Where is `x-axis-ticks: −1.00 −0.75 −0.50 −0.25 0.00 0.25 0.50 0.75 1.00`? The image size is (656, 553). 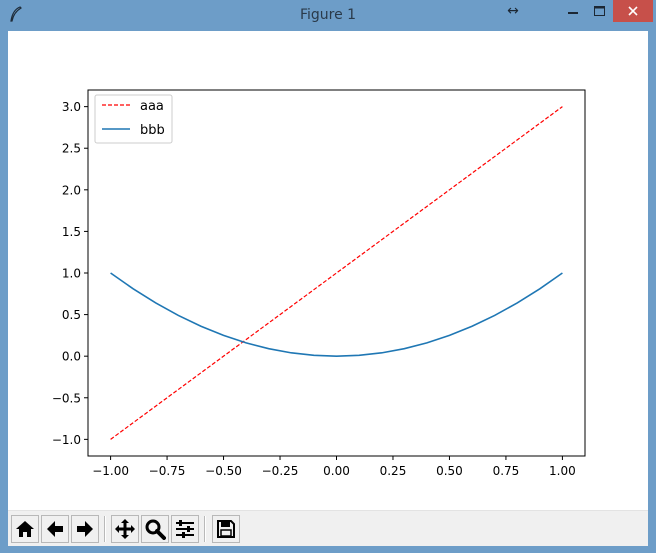 x-axis-ticks: −1.00 −0.75 −0.50 −0.25 0.00 0.25 0.50 0.75 1.00 is located at coordinates (334, 467).